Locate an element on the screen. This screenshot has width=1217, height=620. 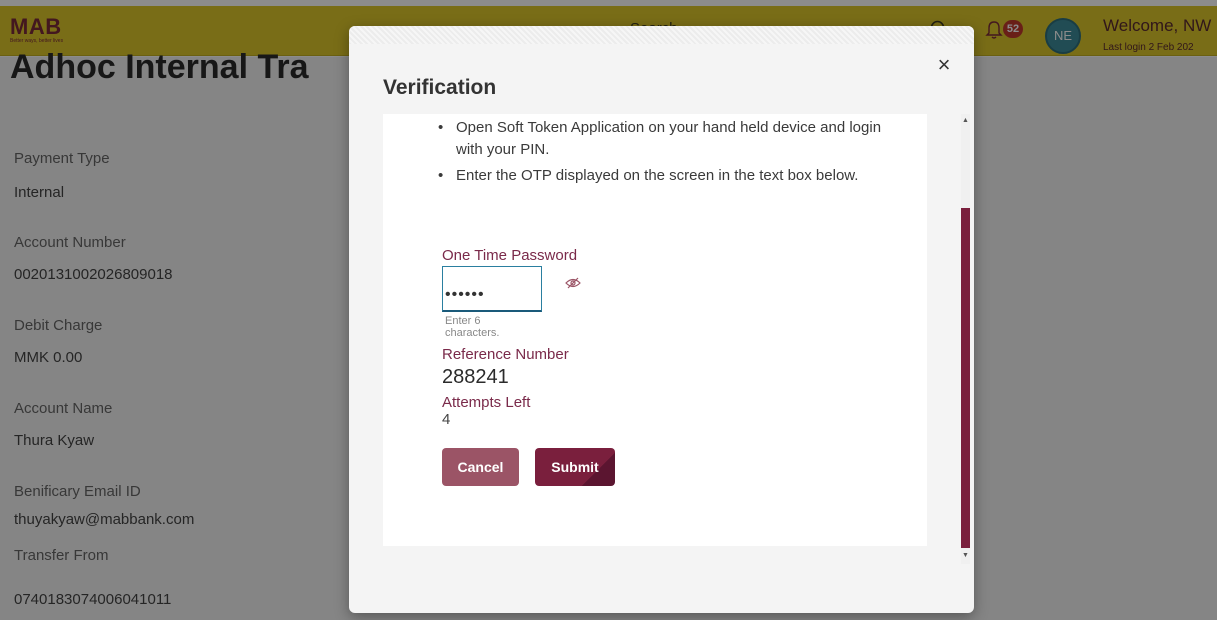
scrollbar-thumb is located at coordinates (965, 378).